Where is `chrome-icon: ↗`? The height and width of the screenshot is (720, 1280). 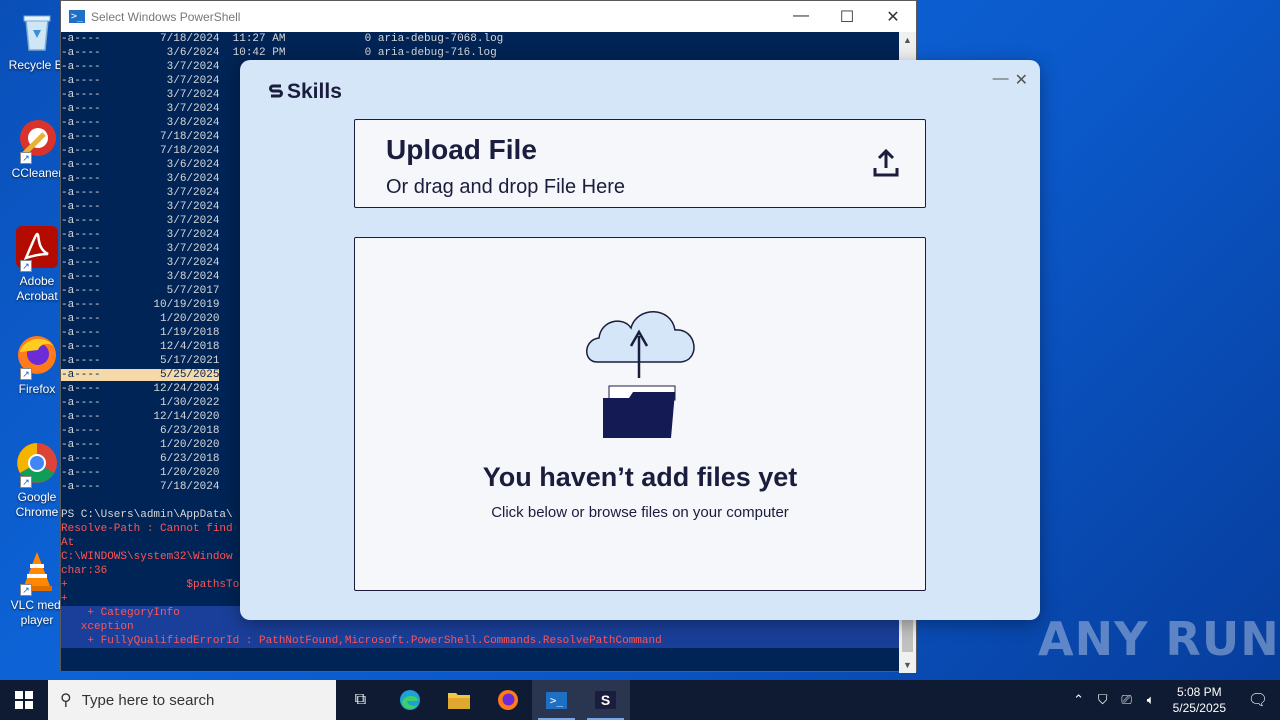 chrome-icon: ↗ is located at coordinates (37, 464).